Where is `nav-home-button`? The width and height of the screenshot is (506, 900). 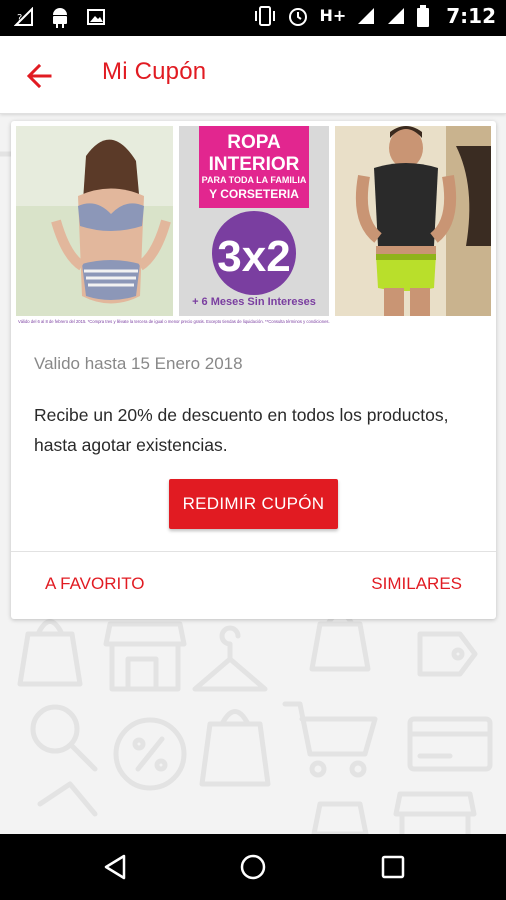 nav-home-button is located at coordinates (253, 867).